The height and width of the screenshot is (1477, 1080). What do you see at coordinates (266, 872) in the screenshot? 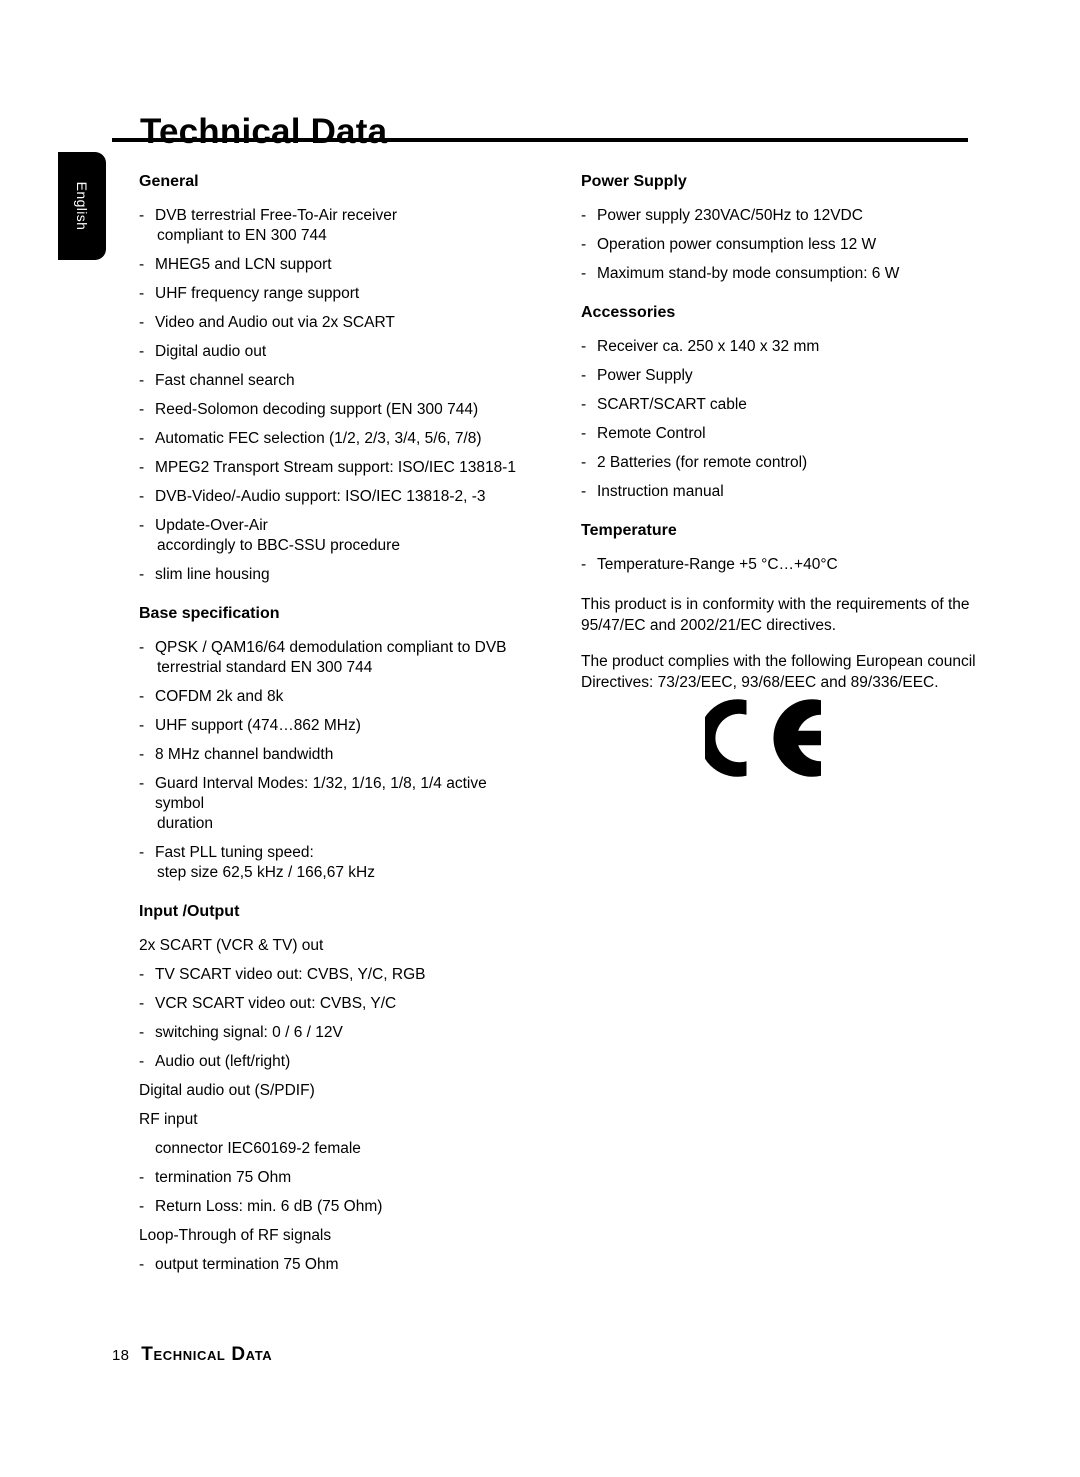
I see `spec-item-continuation: step size 62,5 kHz / 166,67 kHz` at bounding box center [266, 872].